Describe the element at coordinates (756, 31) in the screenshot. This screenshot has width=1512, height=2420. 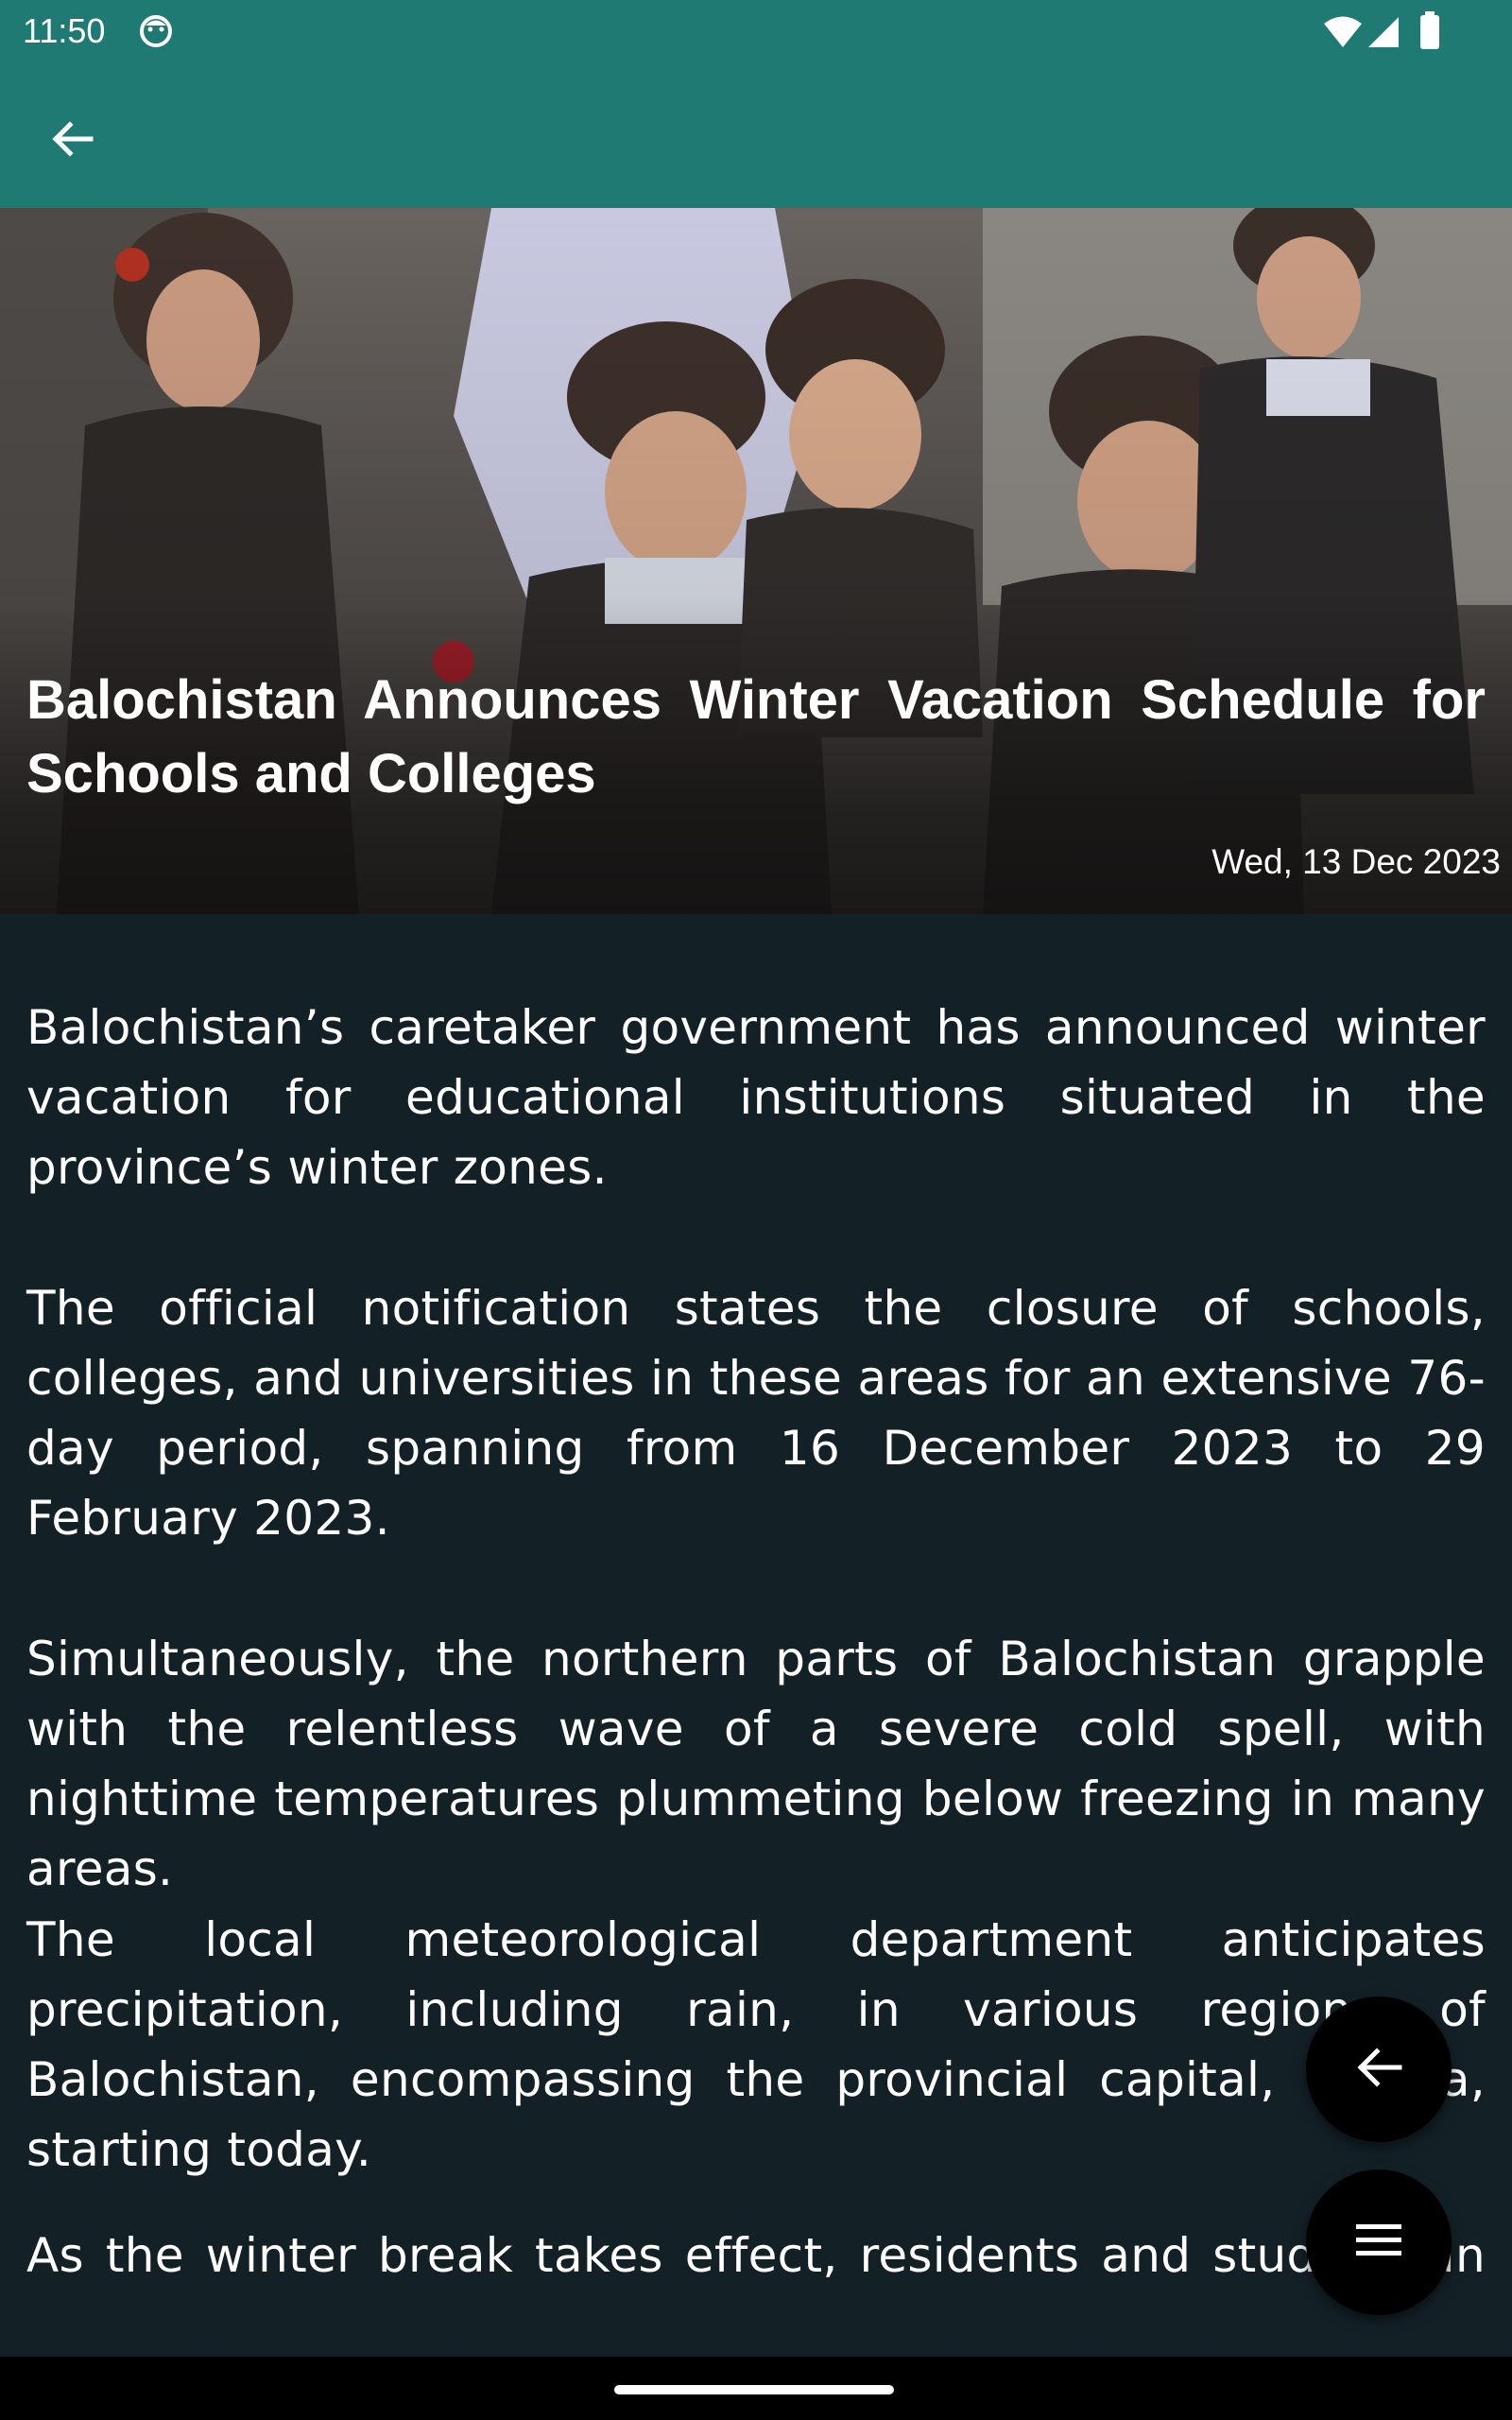
I see `status-bar: 11:50` at that location.